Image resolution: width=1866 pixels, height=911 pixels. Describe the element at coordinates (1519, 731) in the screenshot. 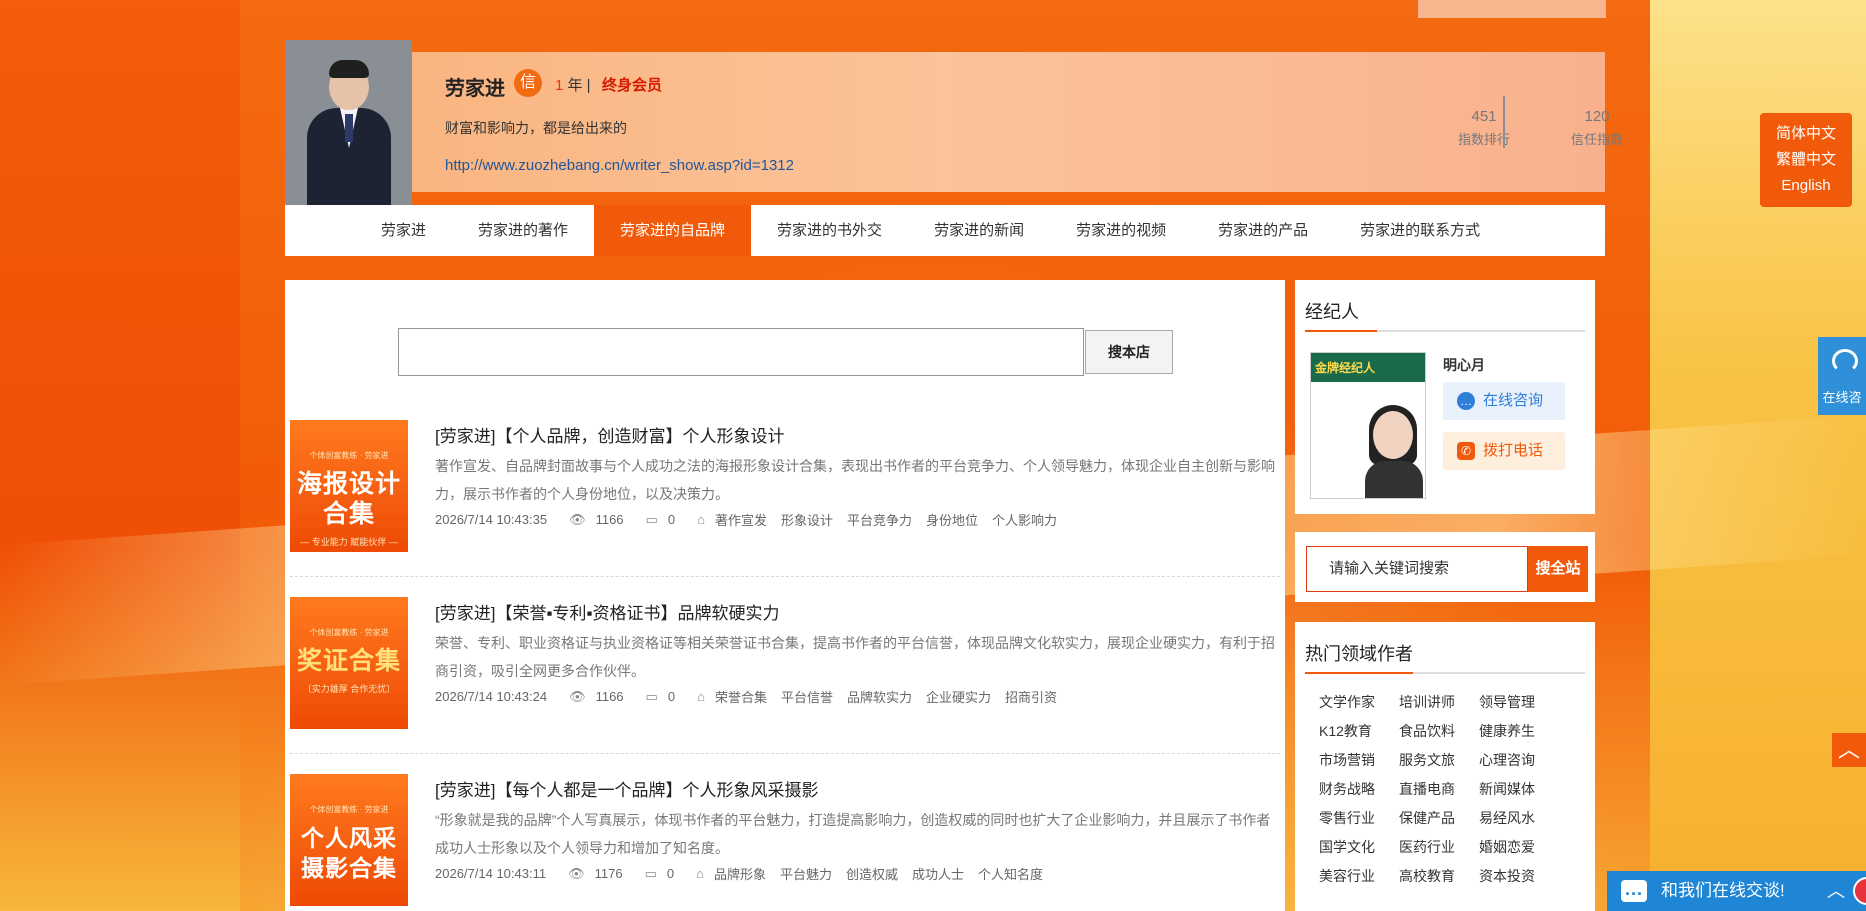

I see `hot-author-tag: 健康养生` at that location.